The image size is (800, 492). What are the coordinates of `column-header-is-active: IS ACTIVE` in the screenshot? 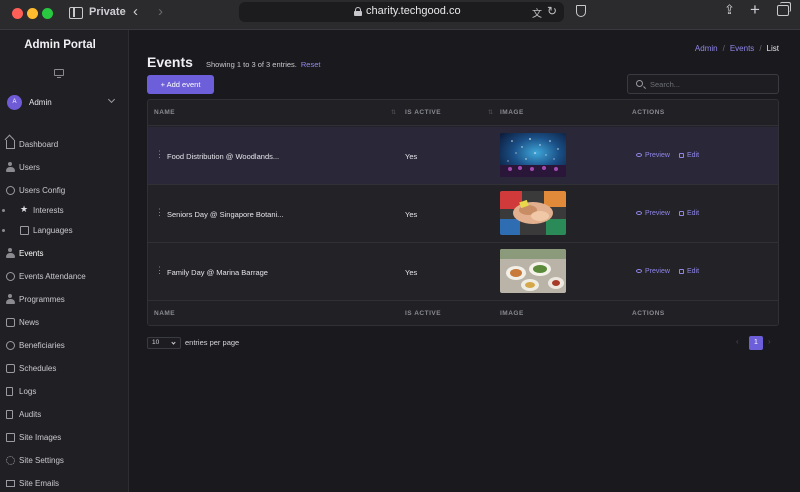 It's located at (423, 112).